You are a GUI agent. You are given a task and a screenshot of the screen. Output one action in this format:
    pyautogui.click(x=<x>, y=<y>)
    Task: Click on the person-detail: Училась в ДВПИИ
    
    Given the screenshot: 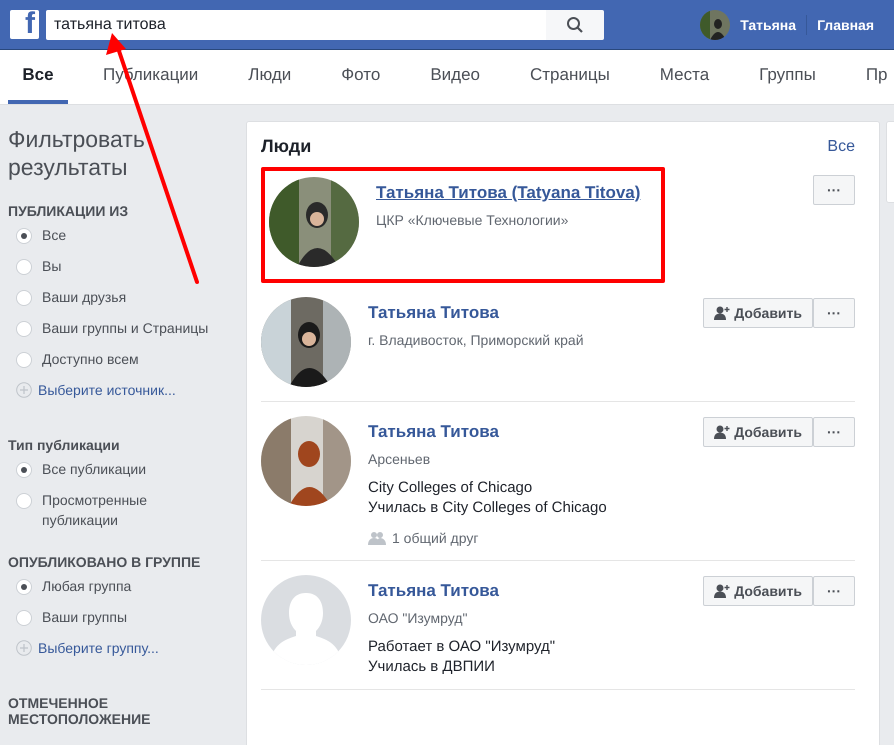 What is the action you would take?
    pyautogui.click(x=431, y=666)
    